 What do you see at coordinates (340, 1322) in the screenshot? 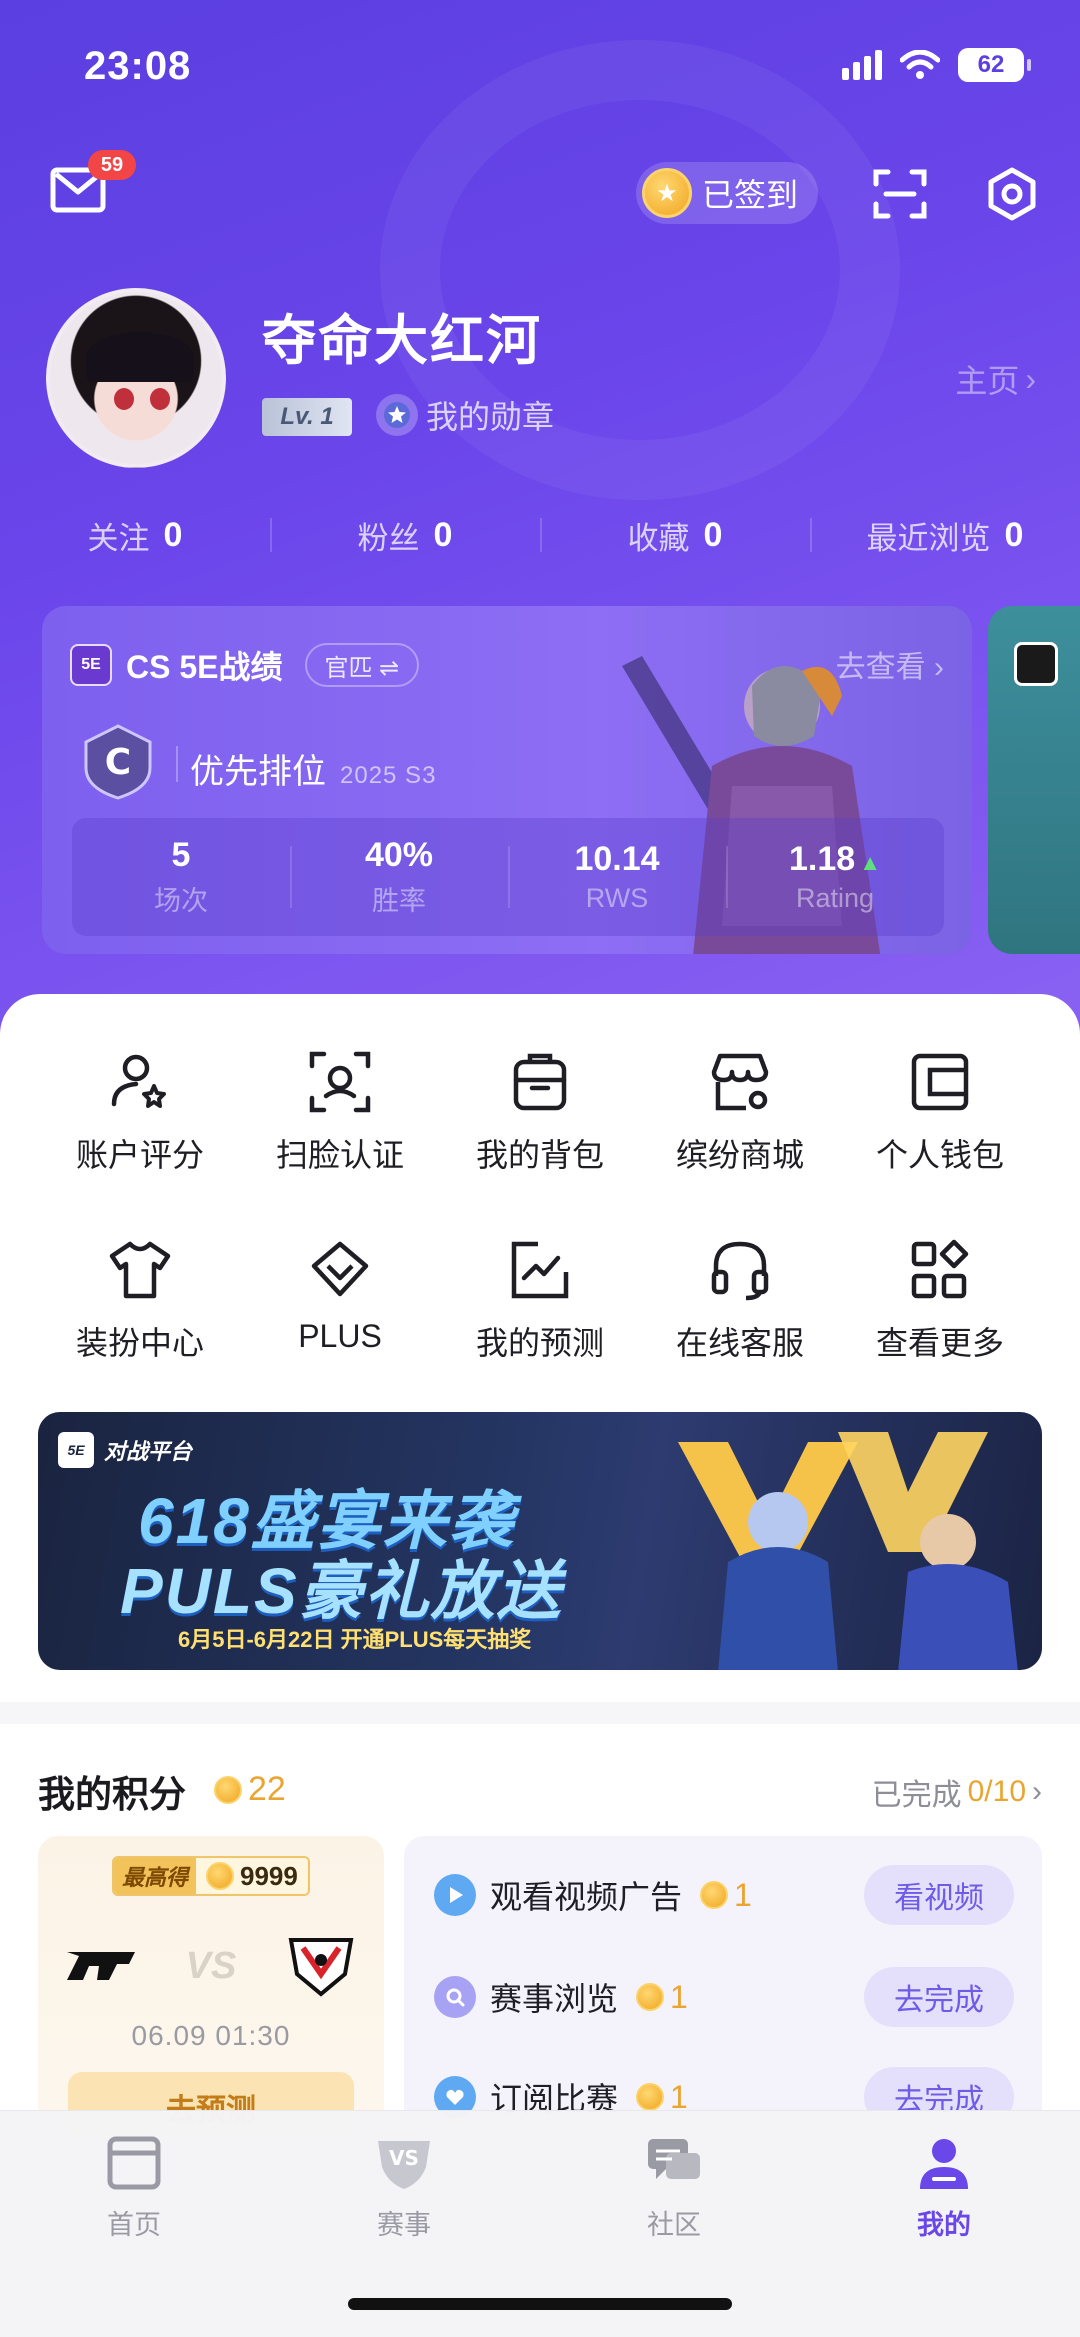
I see `grid-plus: PLUS` at bounding box center [340, 1322].